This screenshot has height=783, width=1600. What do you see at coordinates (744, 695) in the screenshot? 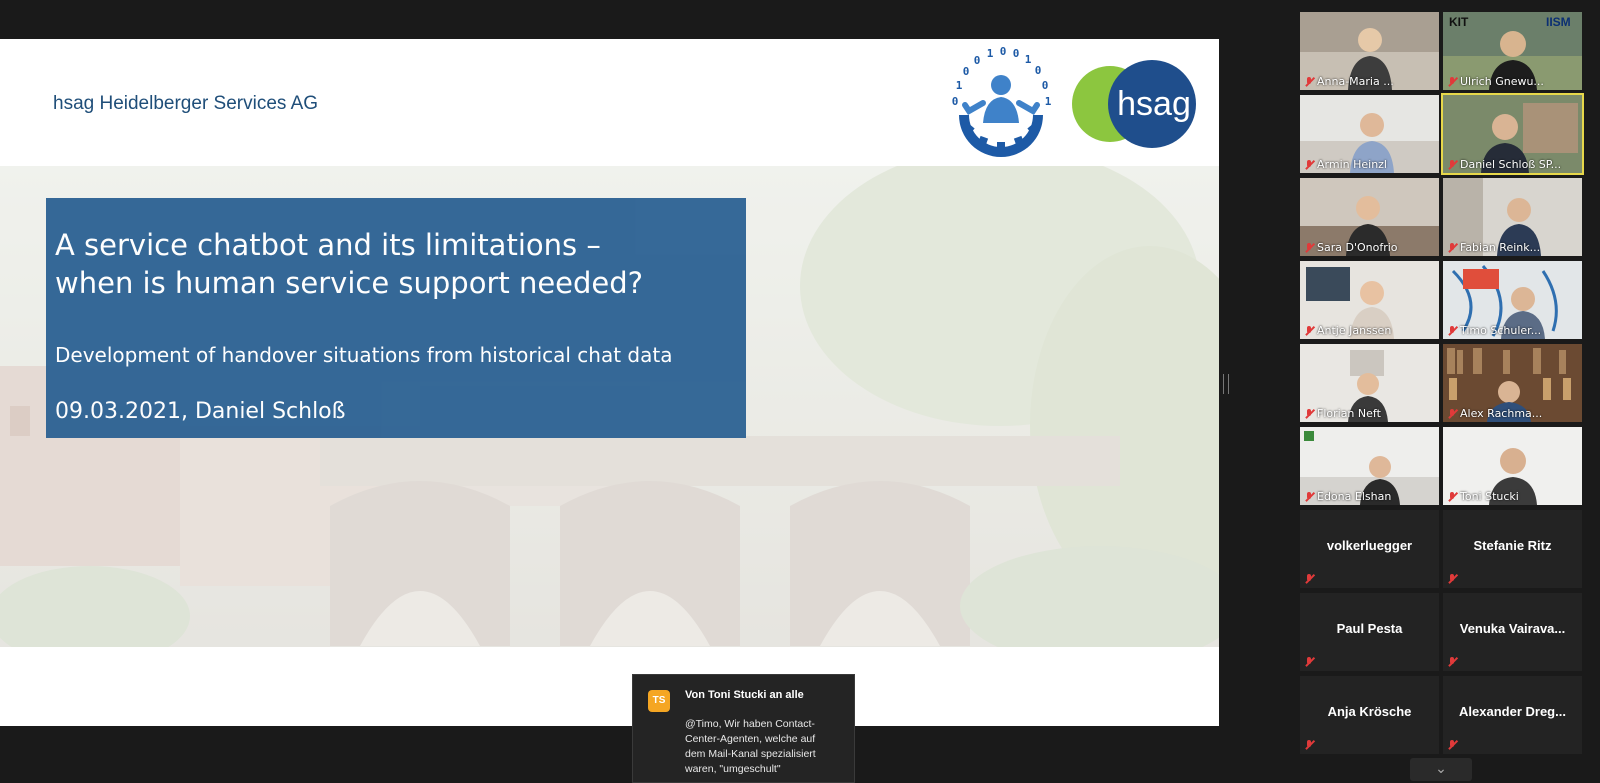
I see `chat-sender: Von Toni Stucki an alle` at bounding box center [744, 695].